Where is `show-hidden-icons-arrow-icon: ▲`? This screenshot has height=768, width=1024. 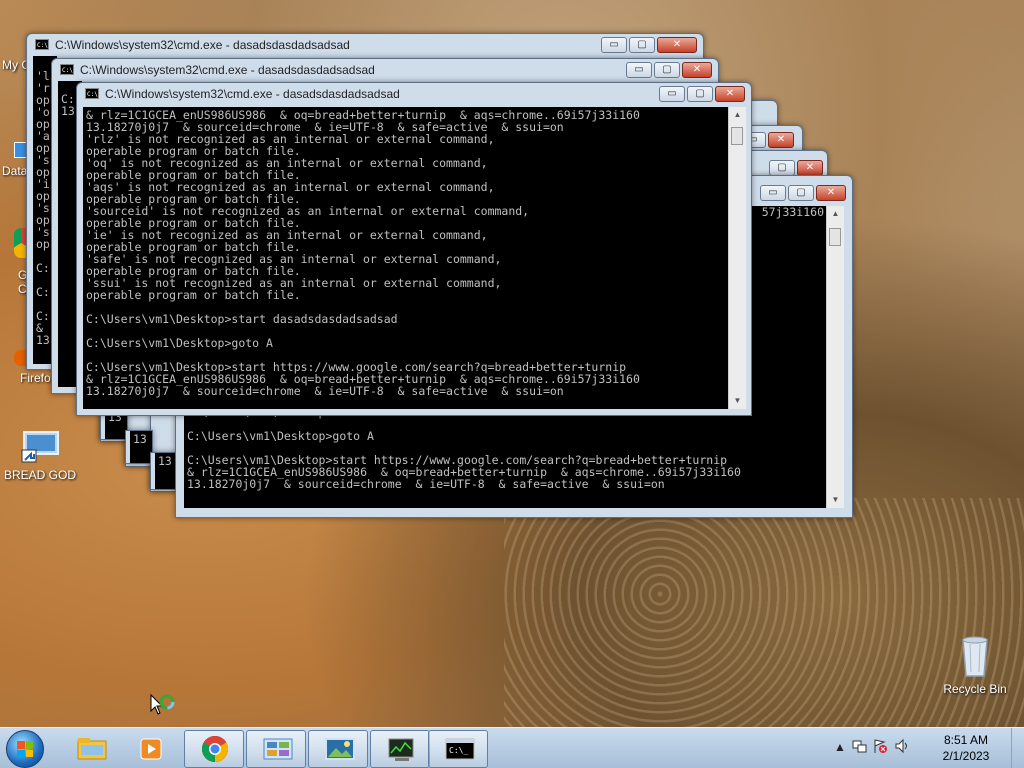 show-hidden-icons-arrow-icon: ▲ is located at coordinates (840, 747).